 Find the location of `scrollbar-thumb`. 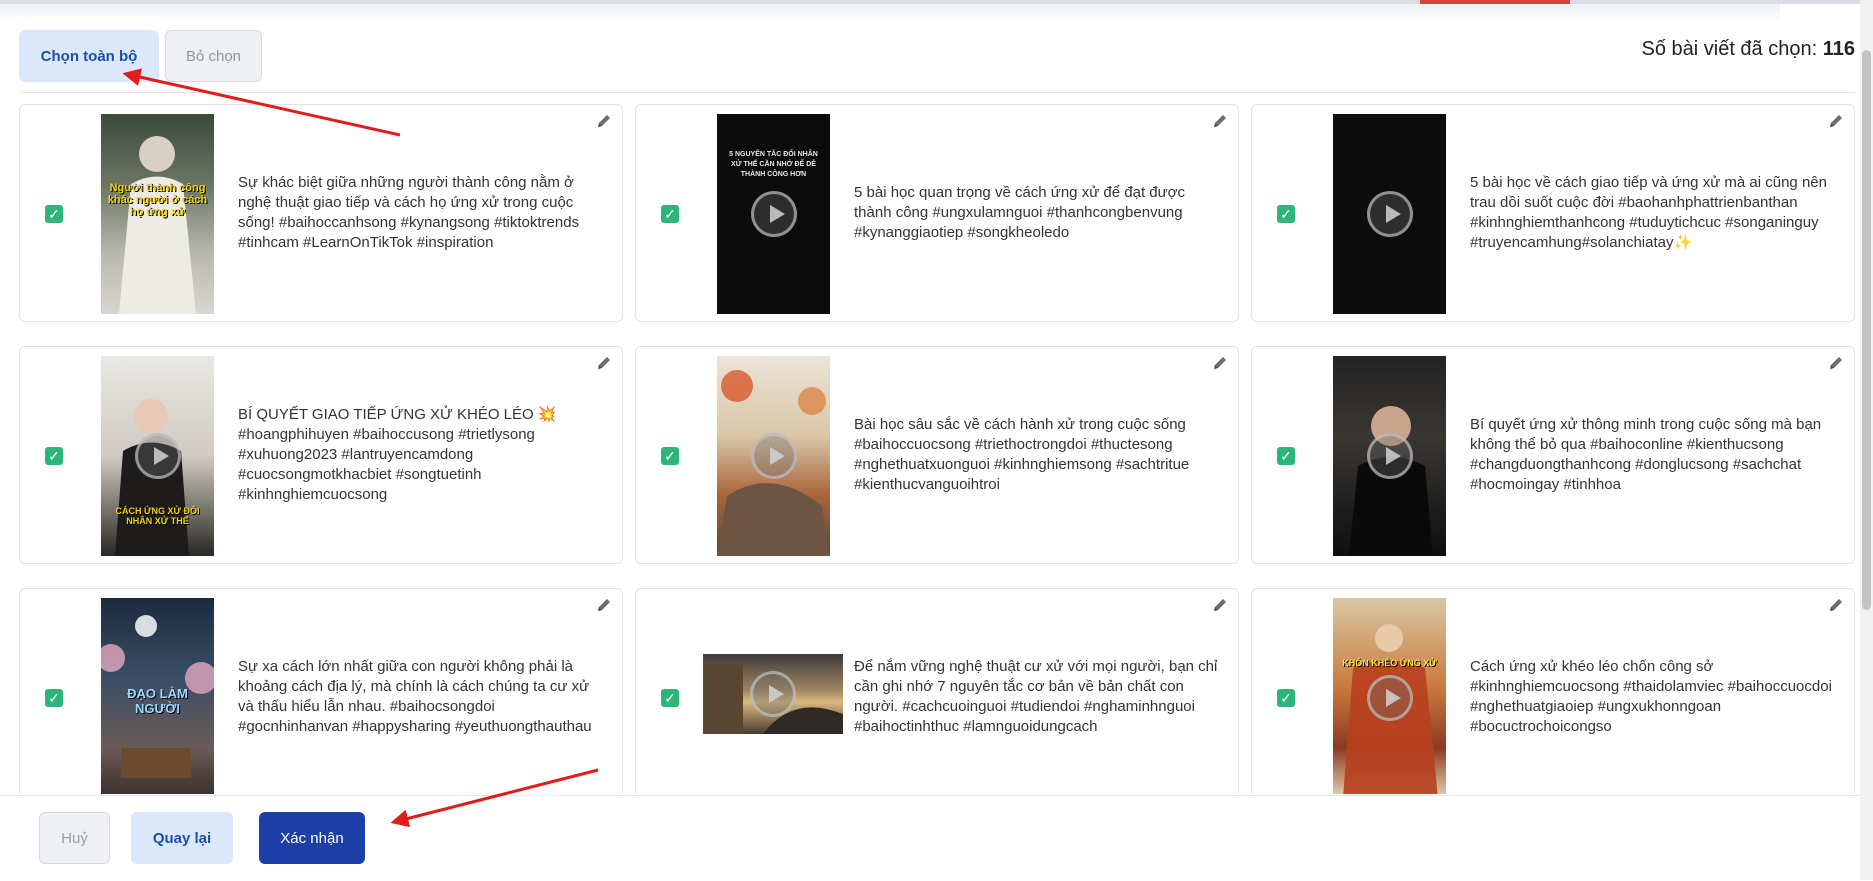

scrollbar-thumb is located at coordinates (1866, 330).